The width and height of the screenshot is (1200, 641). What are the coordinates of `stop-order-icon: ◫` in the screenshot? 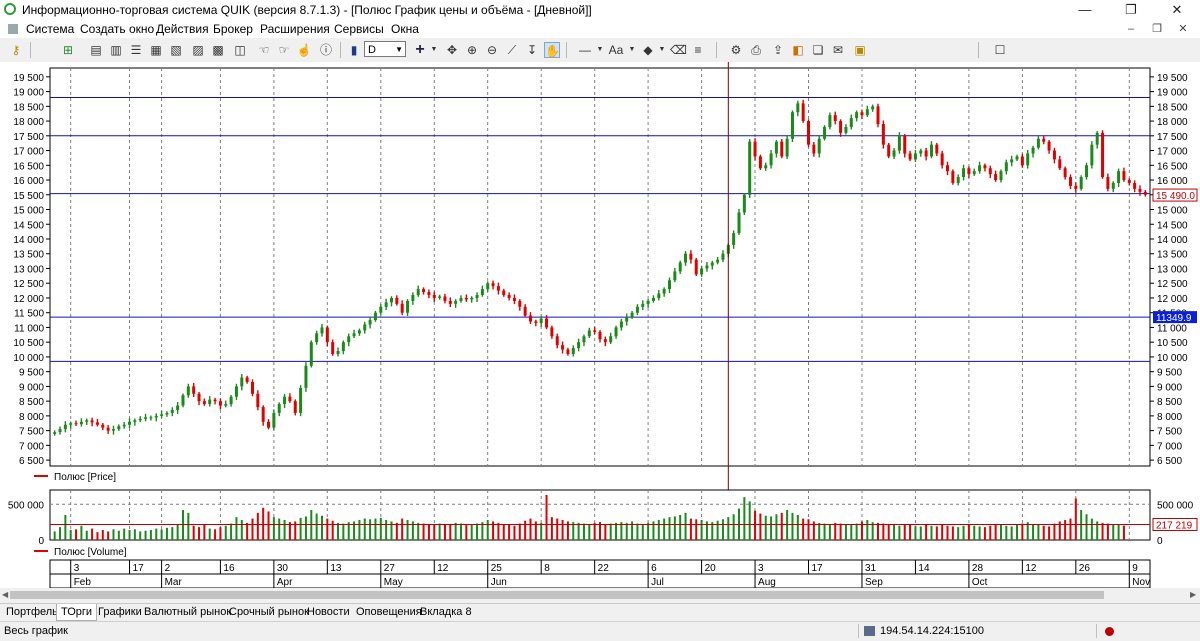 It's located at (240, 50).